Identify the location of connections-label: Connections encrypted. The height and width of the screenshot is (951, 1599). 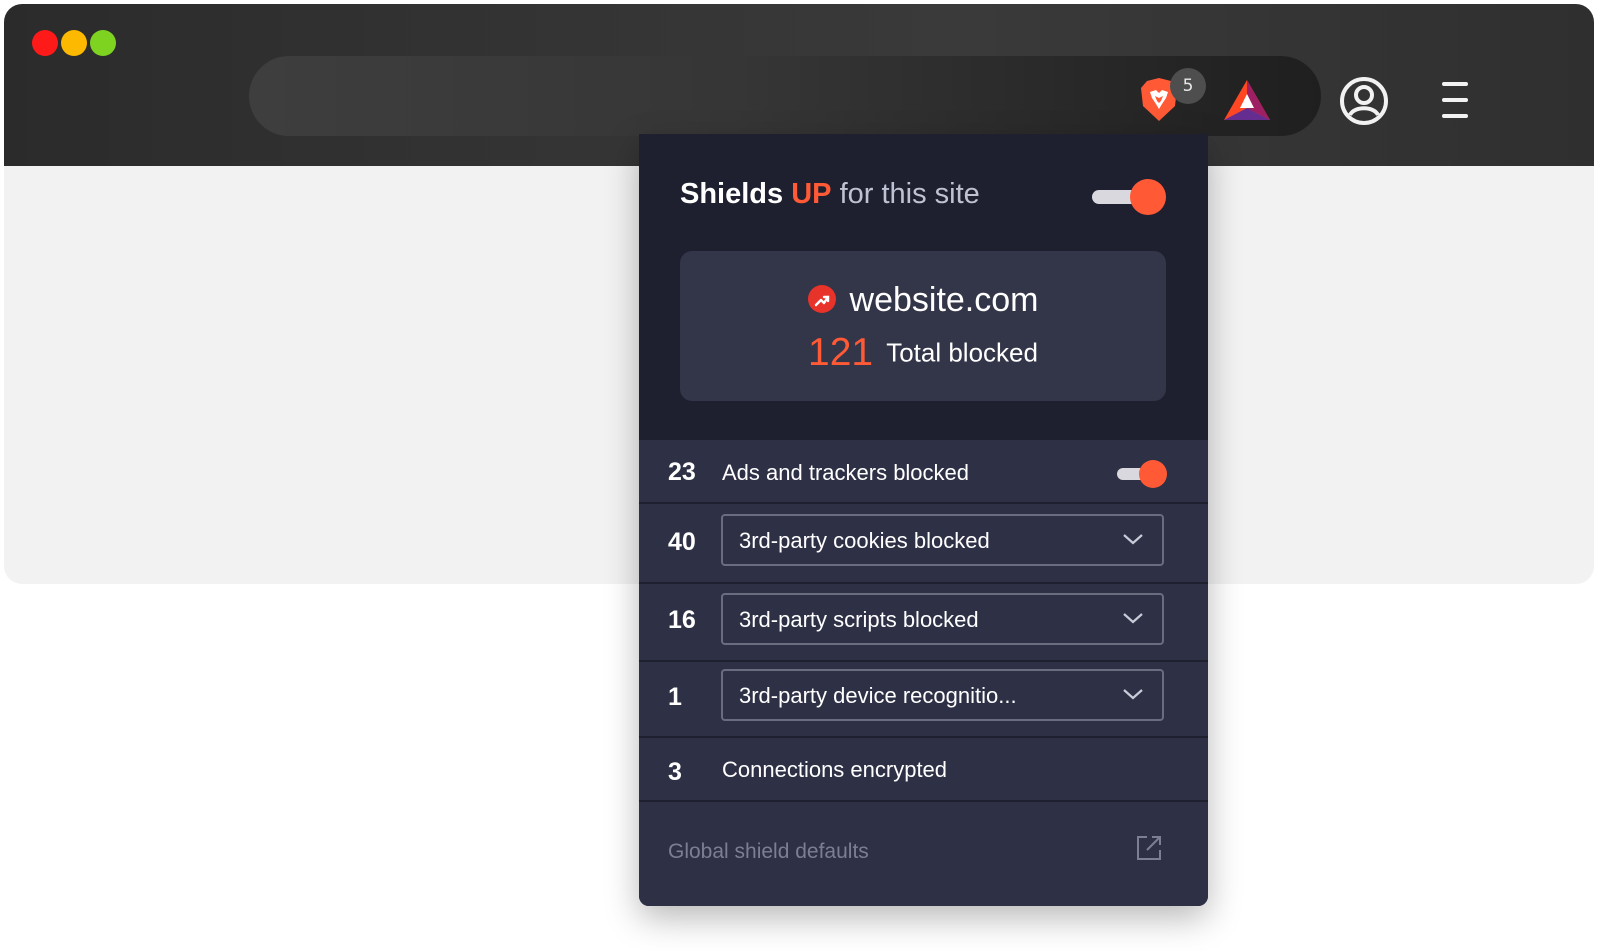
(835, 769).